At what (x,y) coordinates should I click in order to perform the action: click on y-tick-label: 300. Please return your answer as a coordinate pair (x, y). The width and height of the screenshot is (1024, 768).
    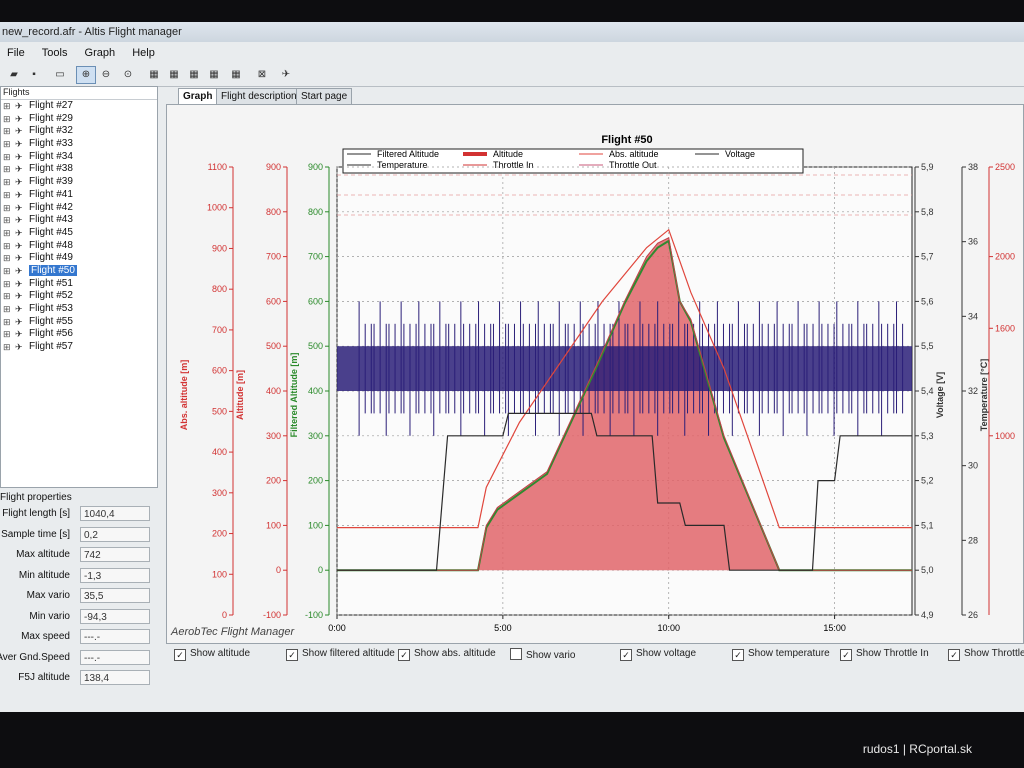
    Looking at the image, I should click on (219, 493).